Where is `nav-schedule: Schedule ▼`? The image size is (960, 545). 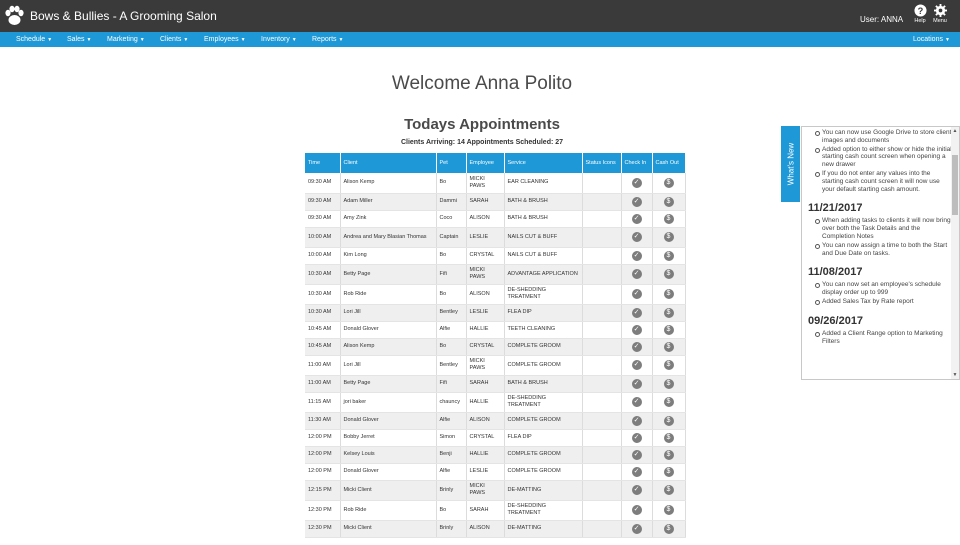 nav-schedule: Schedule ▼ is located at coordinates (34, 39).